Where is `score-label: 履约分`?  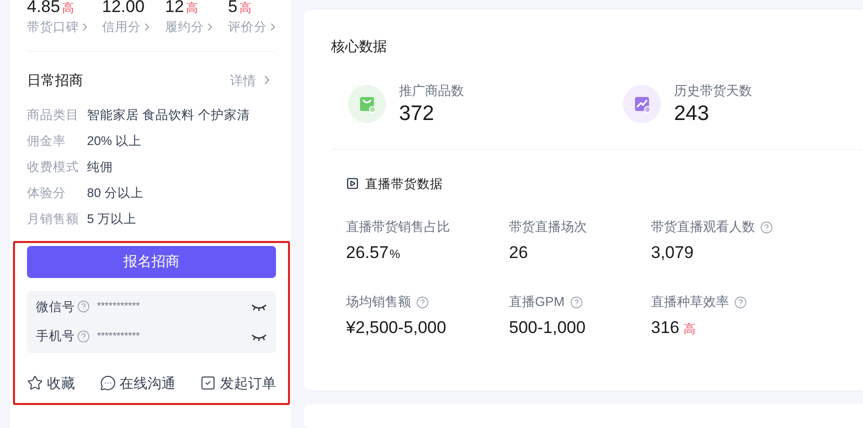 score-label: 履约分 is located at coordinates (184, 27).